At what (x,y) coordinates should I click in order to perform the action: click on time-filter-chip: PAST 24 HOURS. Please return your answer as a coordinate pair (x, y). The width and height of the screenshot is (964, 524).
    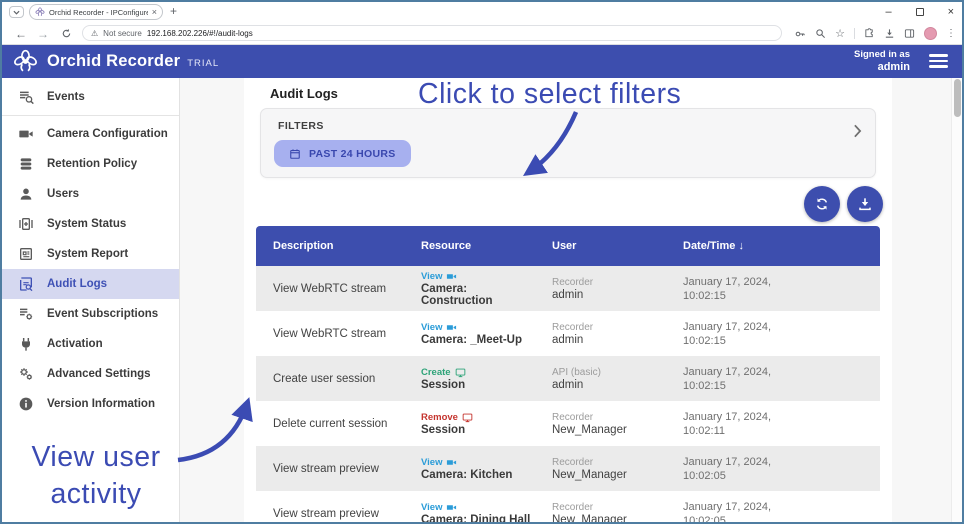
    Looking at the image, I should click on (342, 153).